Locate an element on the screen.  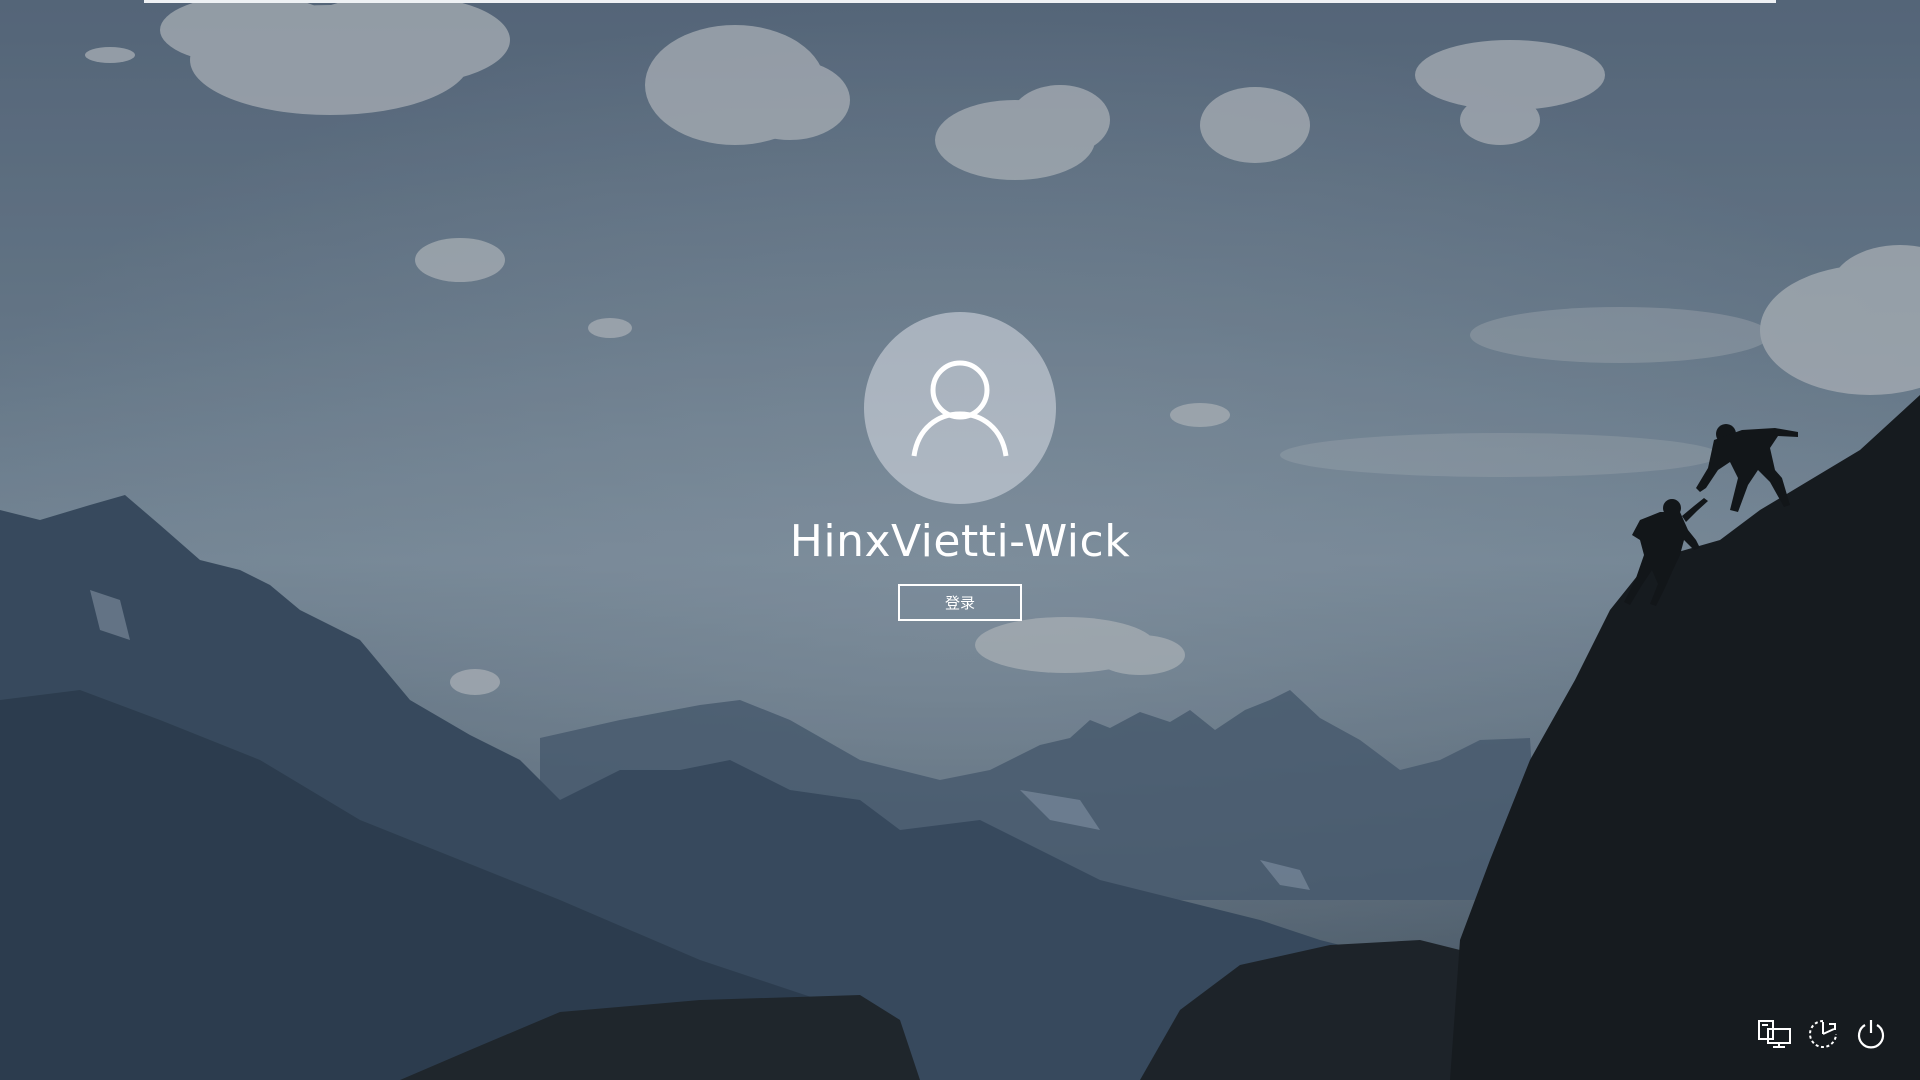
power-icon is located at coordinates (1871, 1034).